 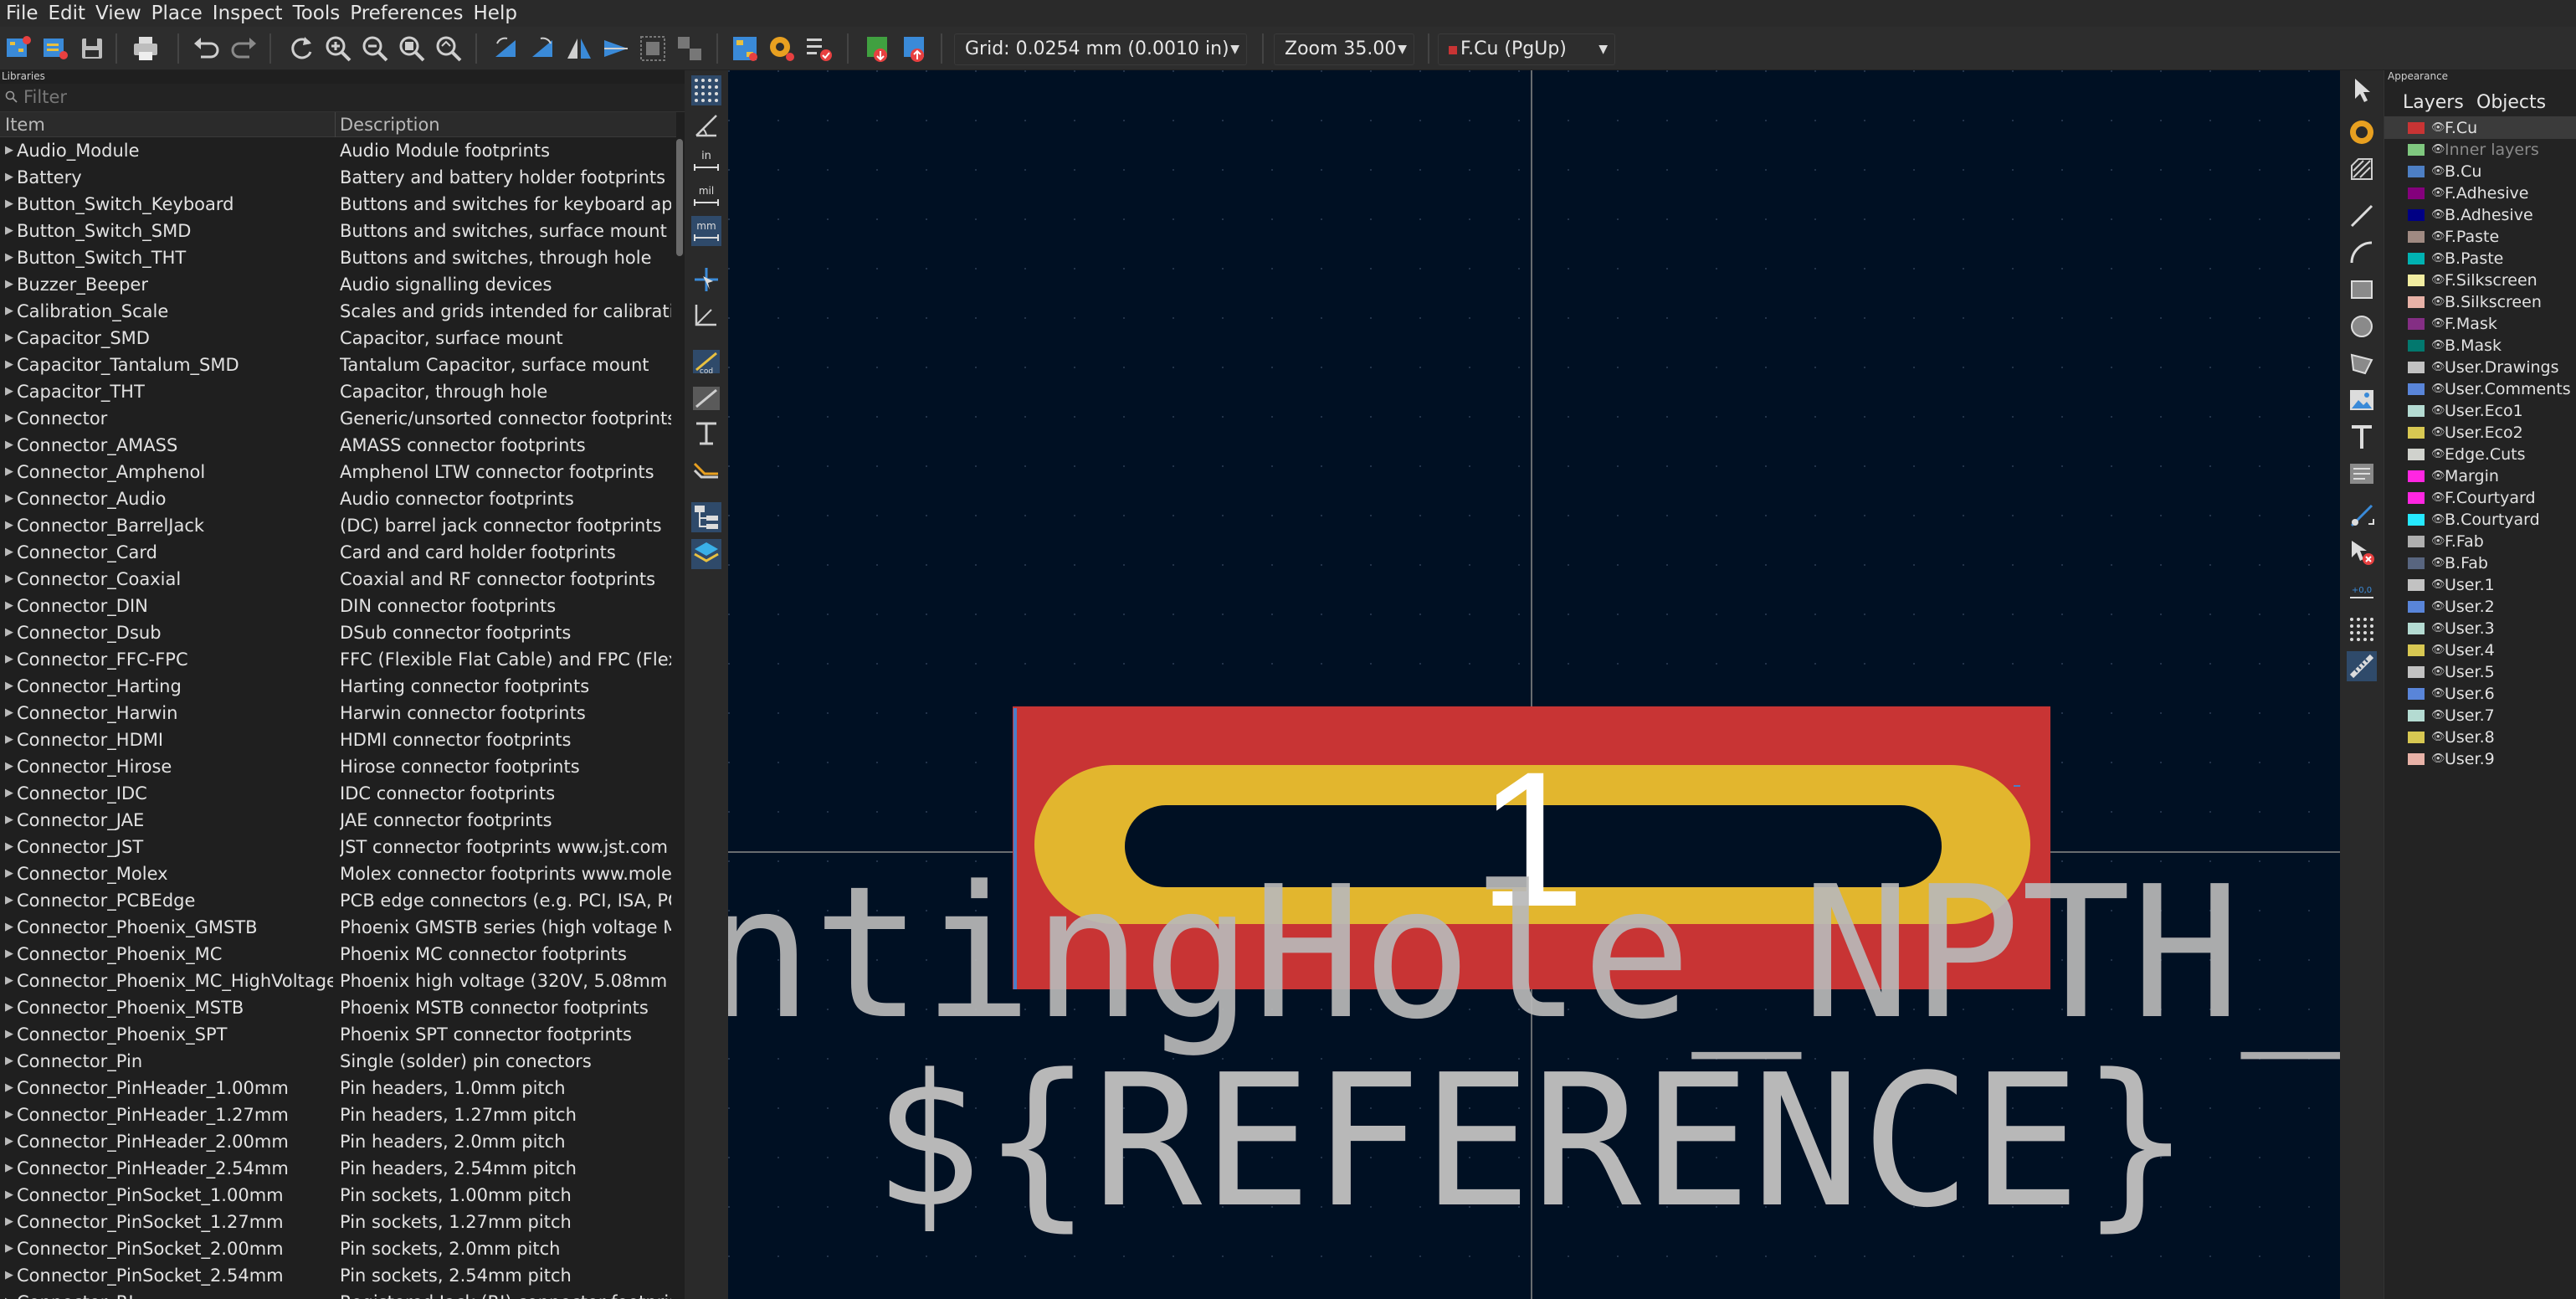 What do you see at coordinates (179, 14) in the screenshot?
I see `menu-place: Place` at bounding box center [179, 14].